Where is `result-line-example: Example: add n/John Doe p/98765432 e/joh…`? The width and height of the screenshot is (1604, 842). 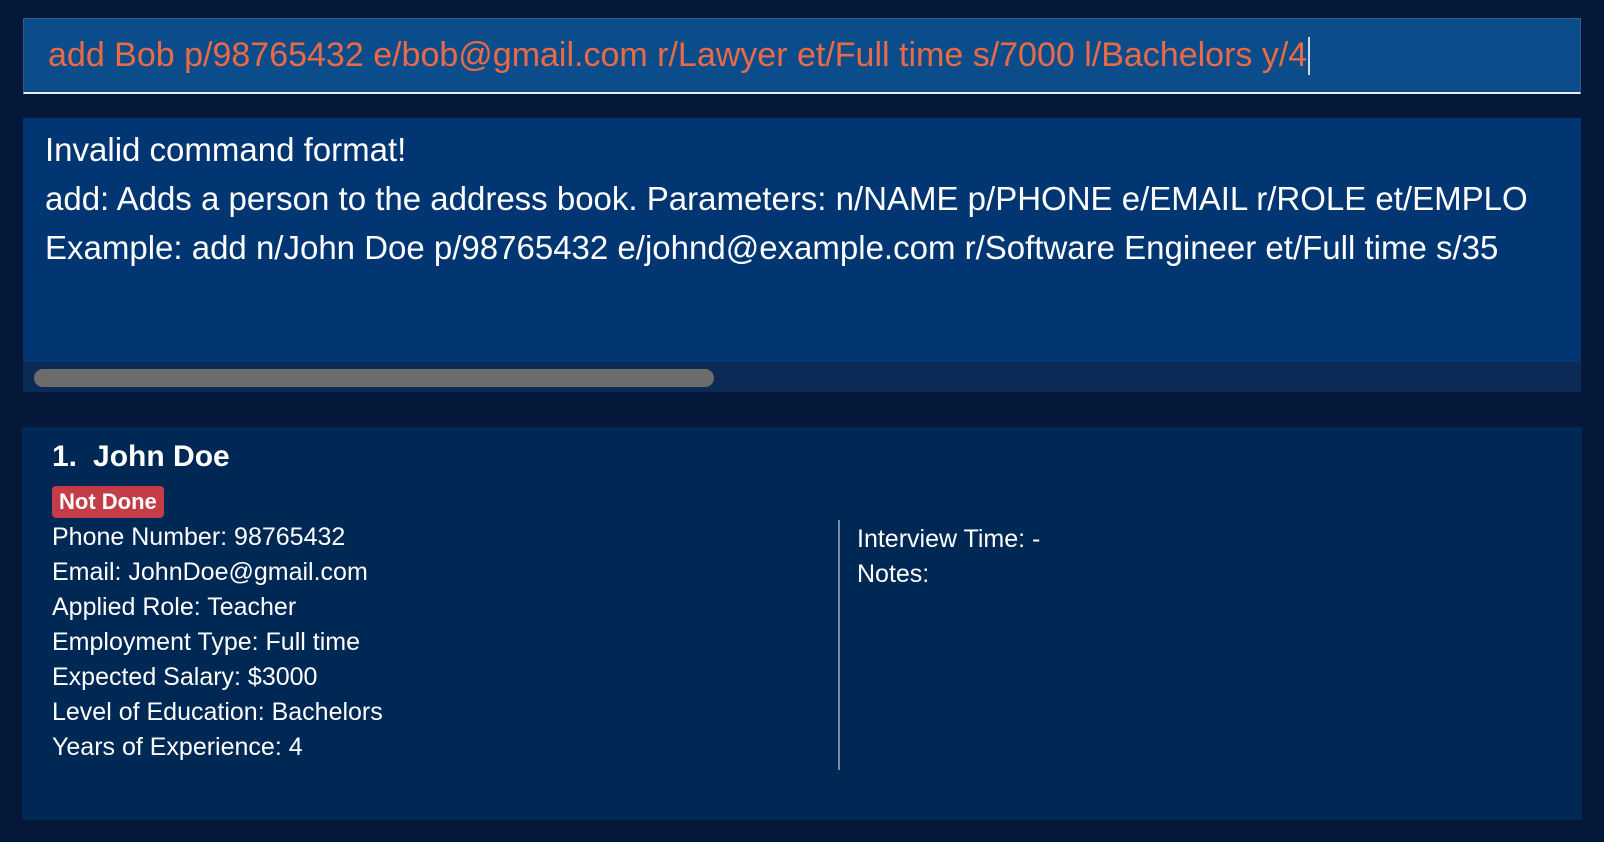 result-line-example: Example: add n/John Doe p/98765432 e/joh… is located at coordinates (772, 247).